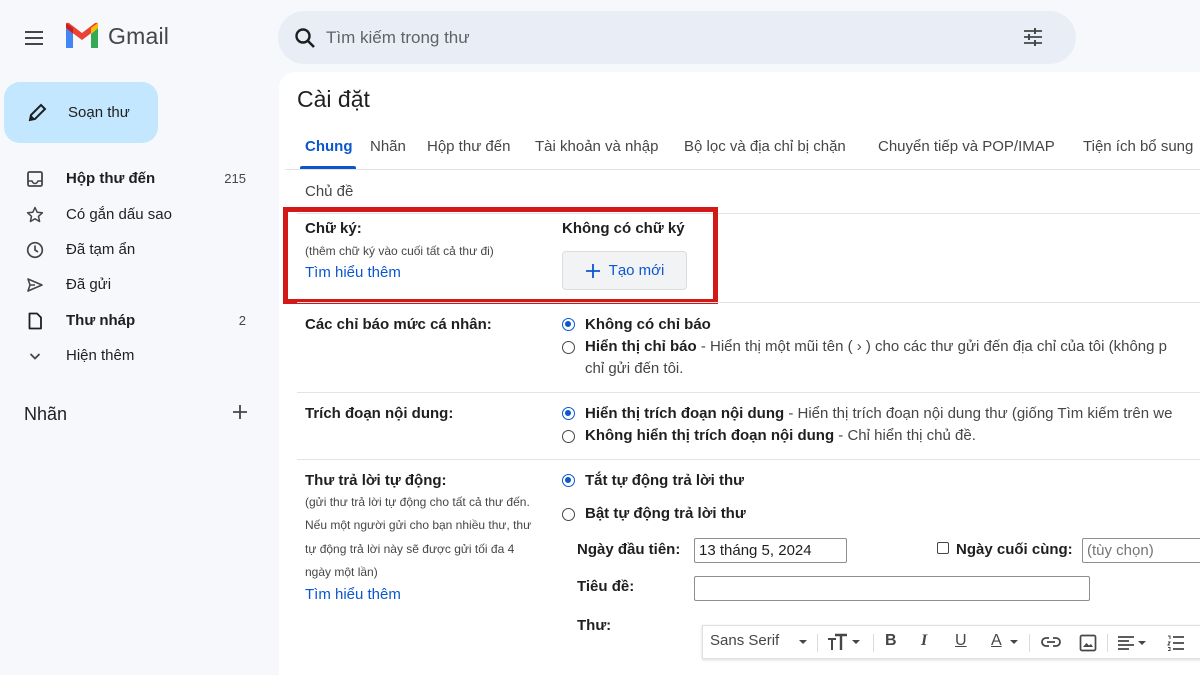 The width and height of the screenshot is (1200, 675). I want to click on insert-image-icon, so click(1088, 643).